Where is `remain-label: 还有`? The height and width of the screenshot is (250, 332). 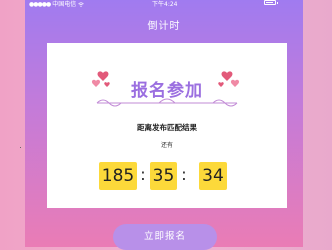
remain-label: 还有 is located at coordinates (166, 145).